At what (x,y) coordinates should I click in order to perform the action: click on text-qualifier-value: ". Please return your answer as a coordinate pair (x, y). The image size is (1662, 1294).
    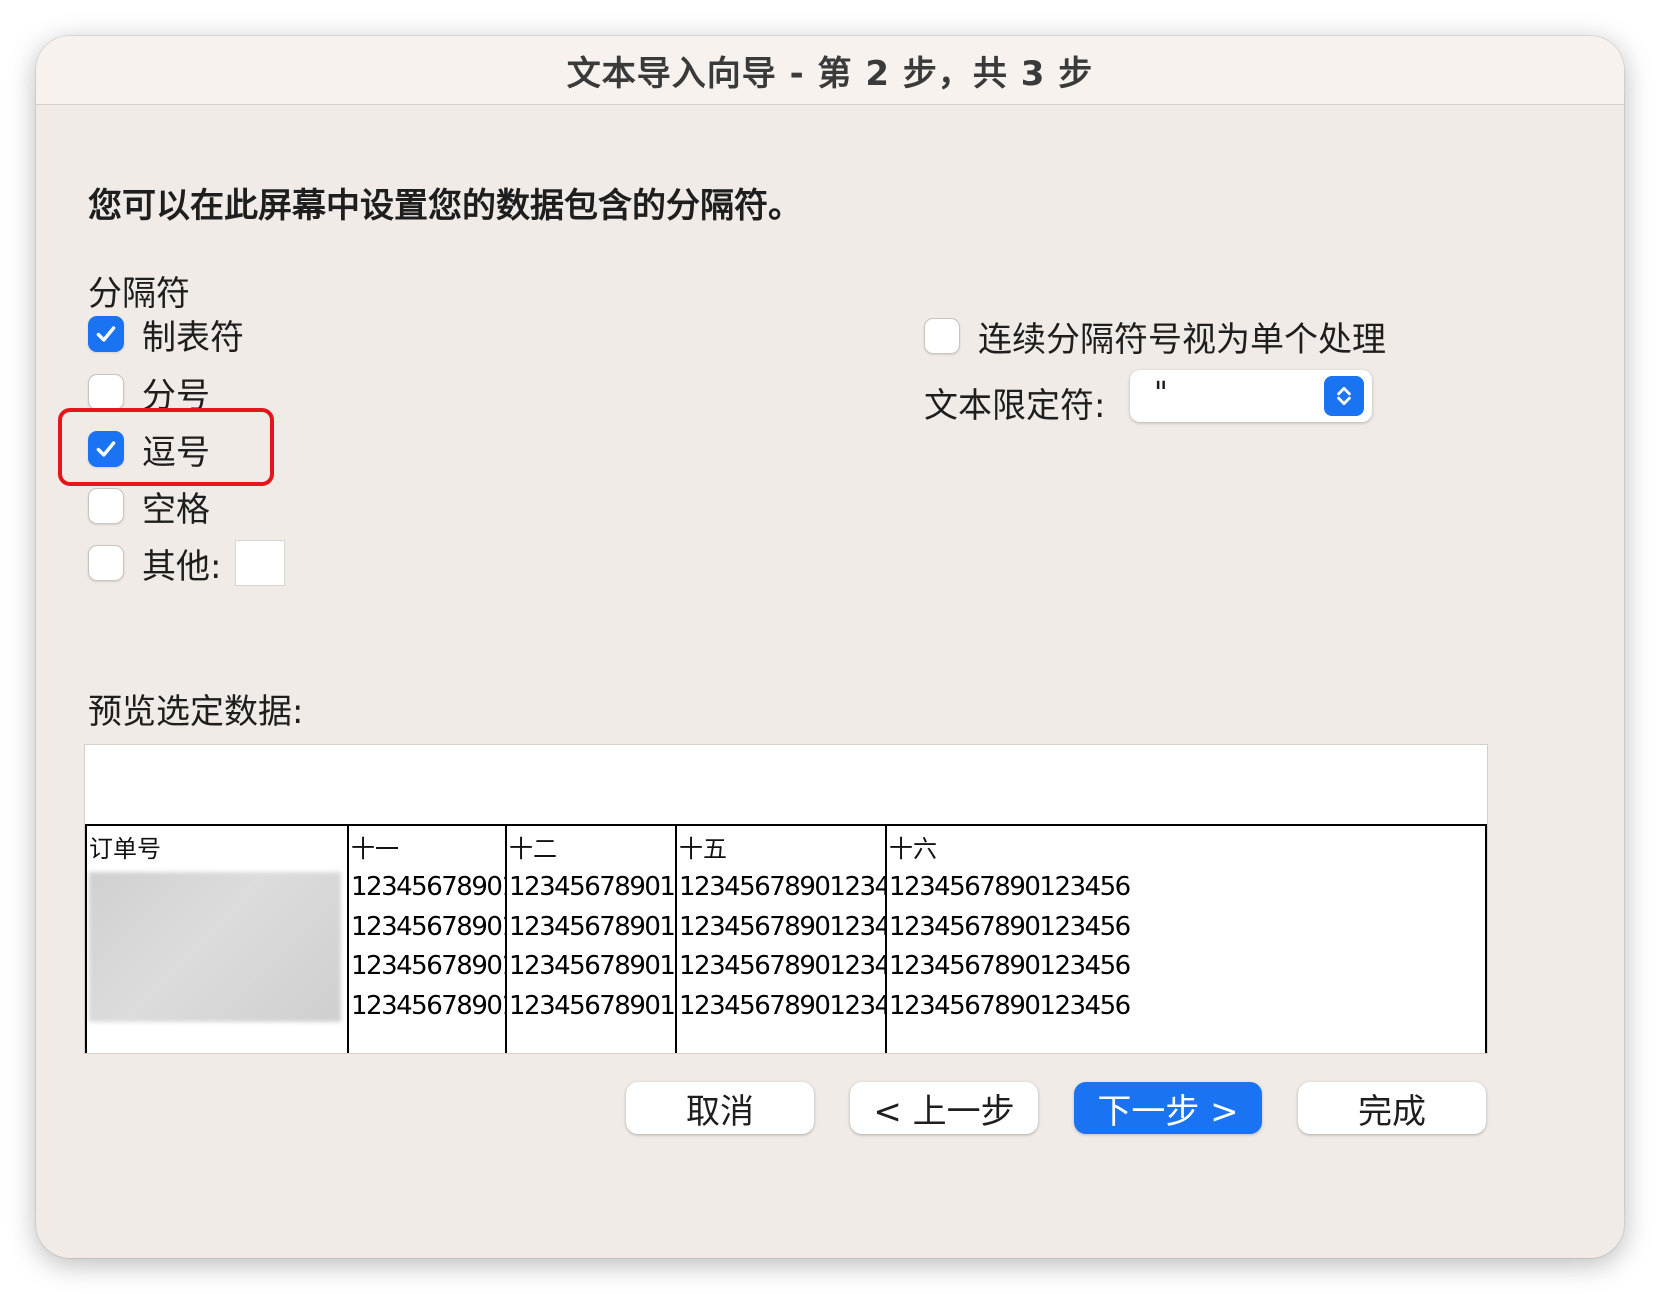
    Looking at the image, I should click on (1161, 393).